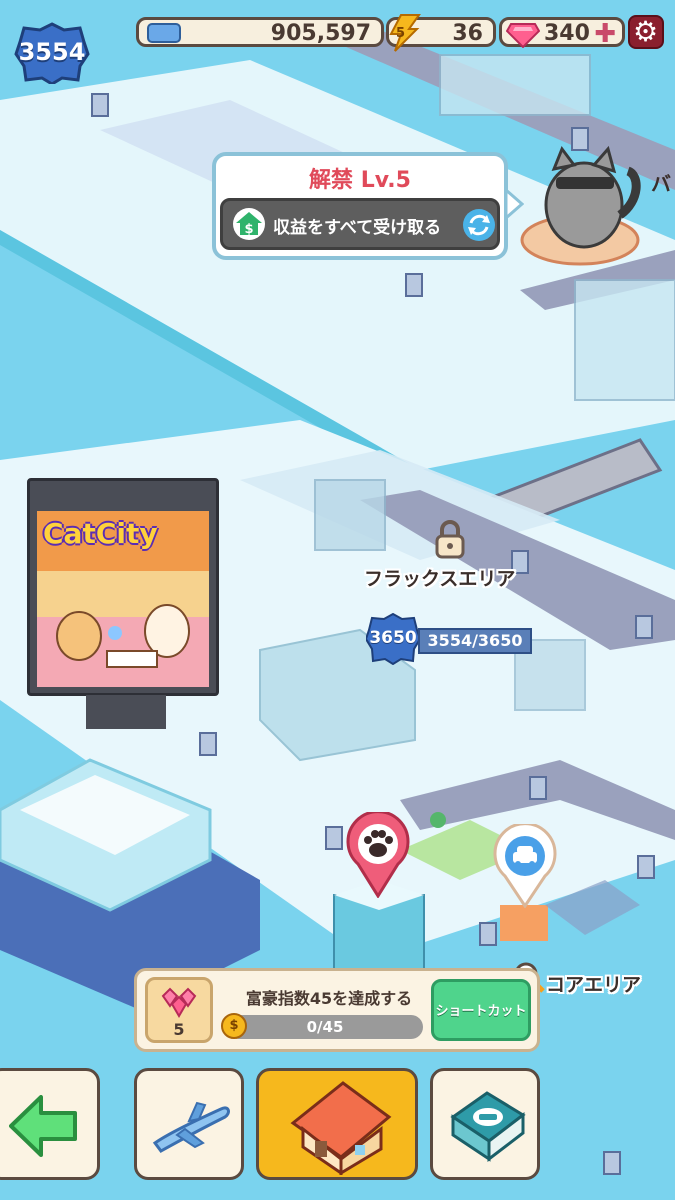 The width and height of the screenshot is (675, 1200). I want to click on quest-description: 富豪指数45を達成する, so click(329, 998).